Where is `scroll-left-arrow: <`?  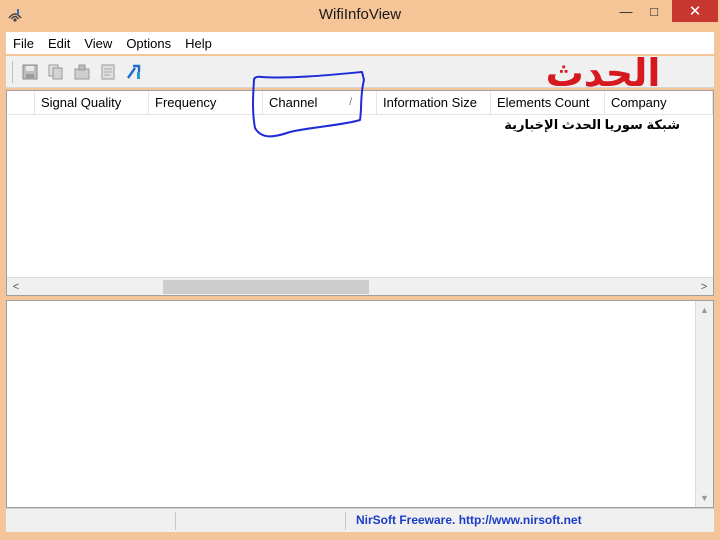
scroll-left-arrow: < is located at coordinates (16, 287).